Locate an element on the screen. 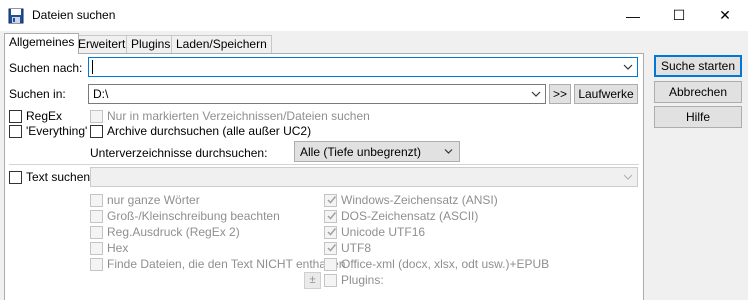  search-for-input is located at coordinates (363, 67).